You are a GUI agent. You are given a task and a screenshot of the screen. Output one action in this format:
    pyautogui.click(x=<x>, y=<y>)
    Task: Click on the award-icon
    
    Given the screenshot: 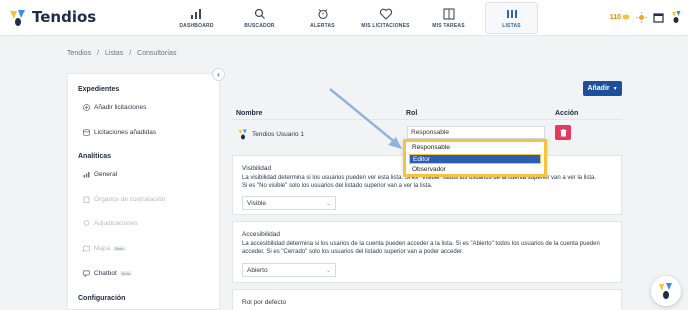 What is the action you would take?
    pyautogui.click(x=86, y=223)
    